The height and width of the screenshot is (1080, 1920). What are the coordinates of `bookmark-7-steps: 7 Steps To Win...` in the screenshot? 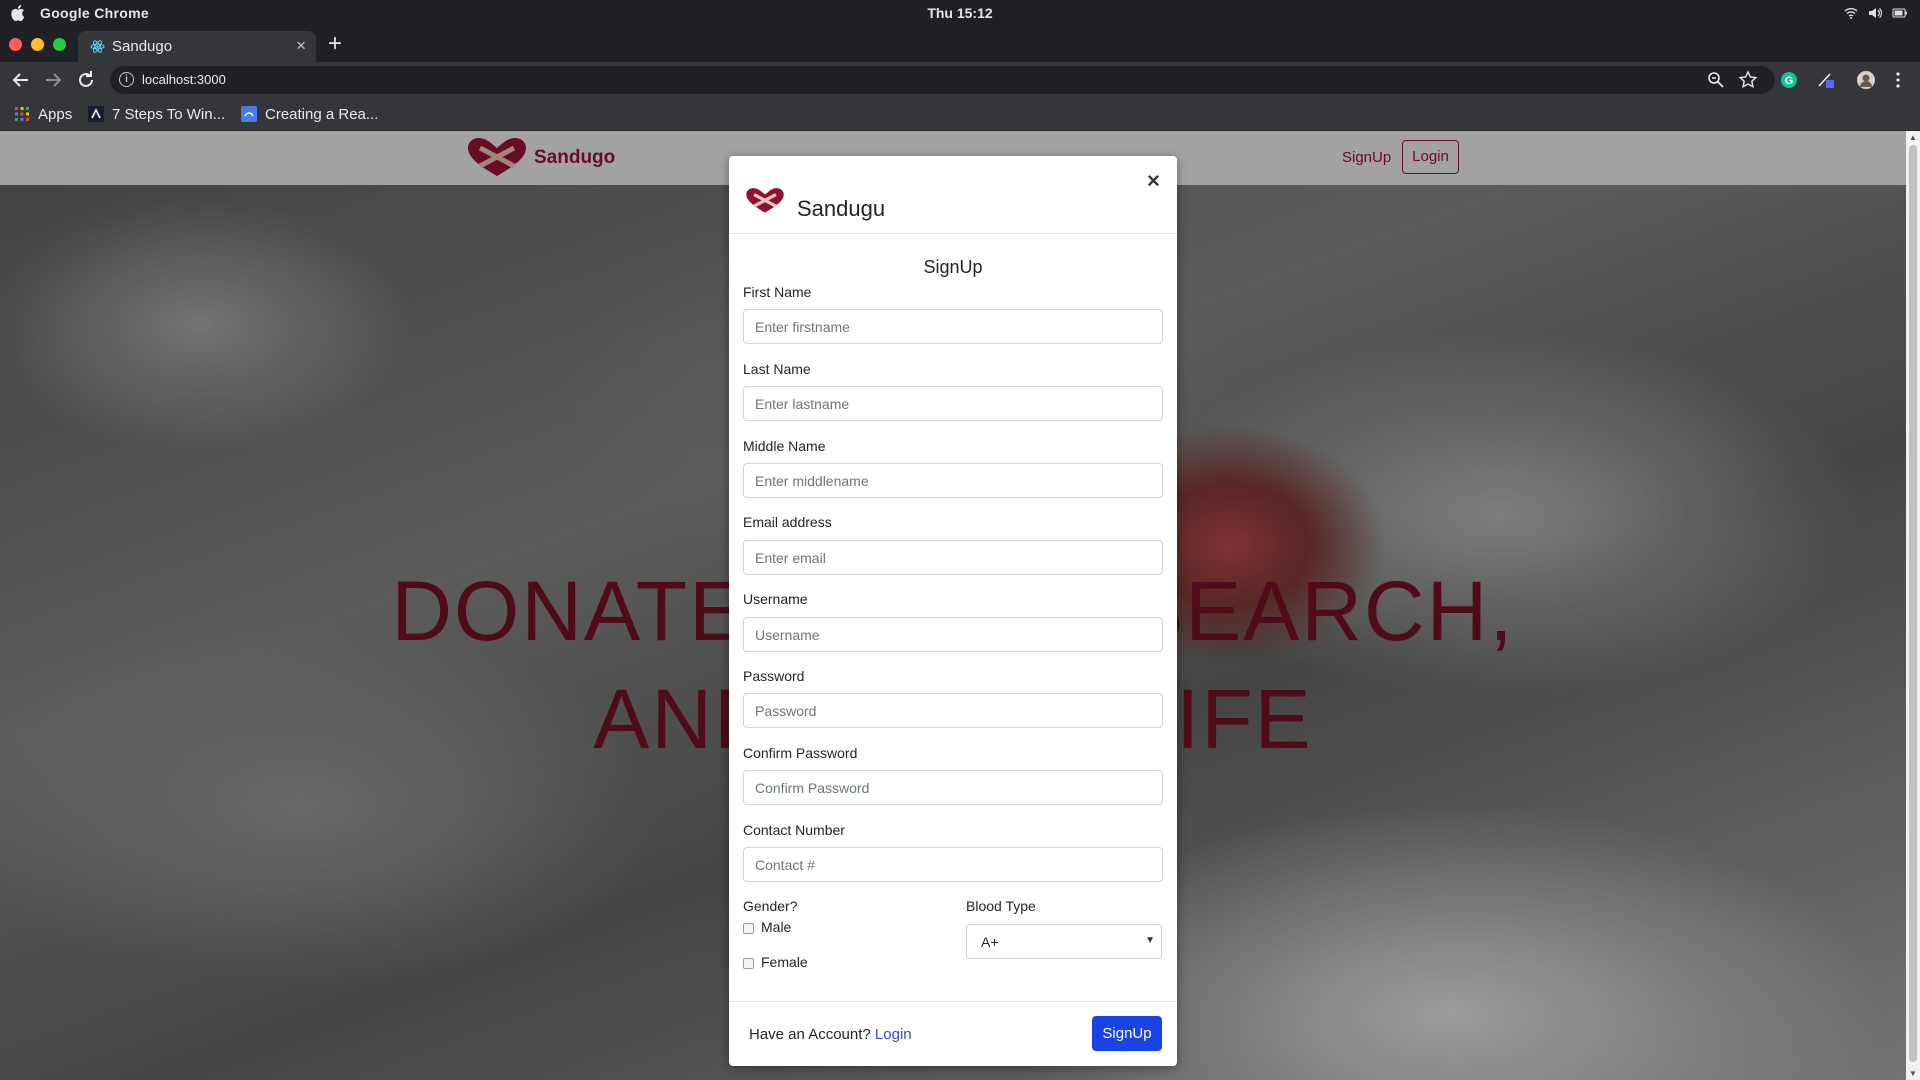 It's located at (156, 114).